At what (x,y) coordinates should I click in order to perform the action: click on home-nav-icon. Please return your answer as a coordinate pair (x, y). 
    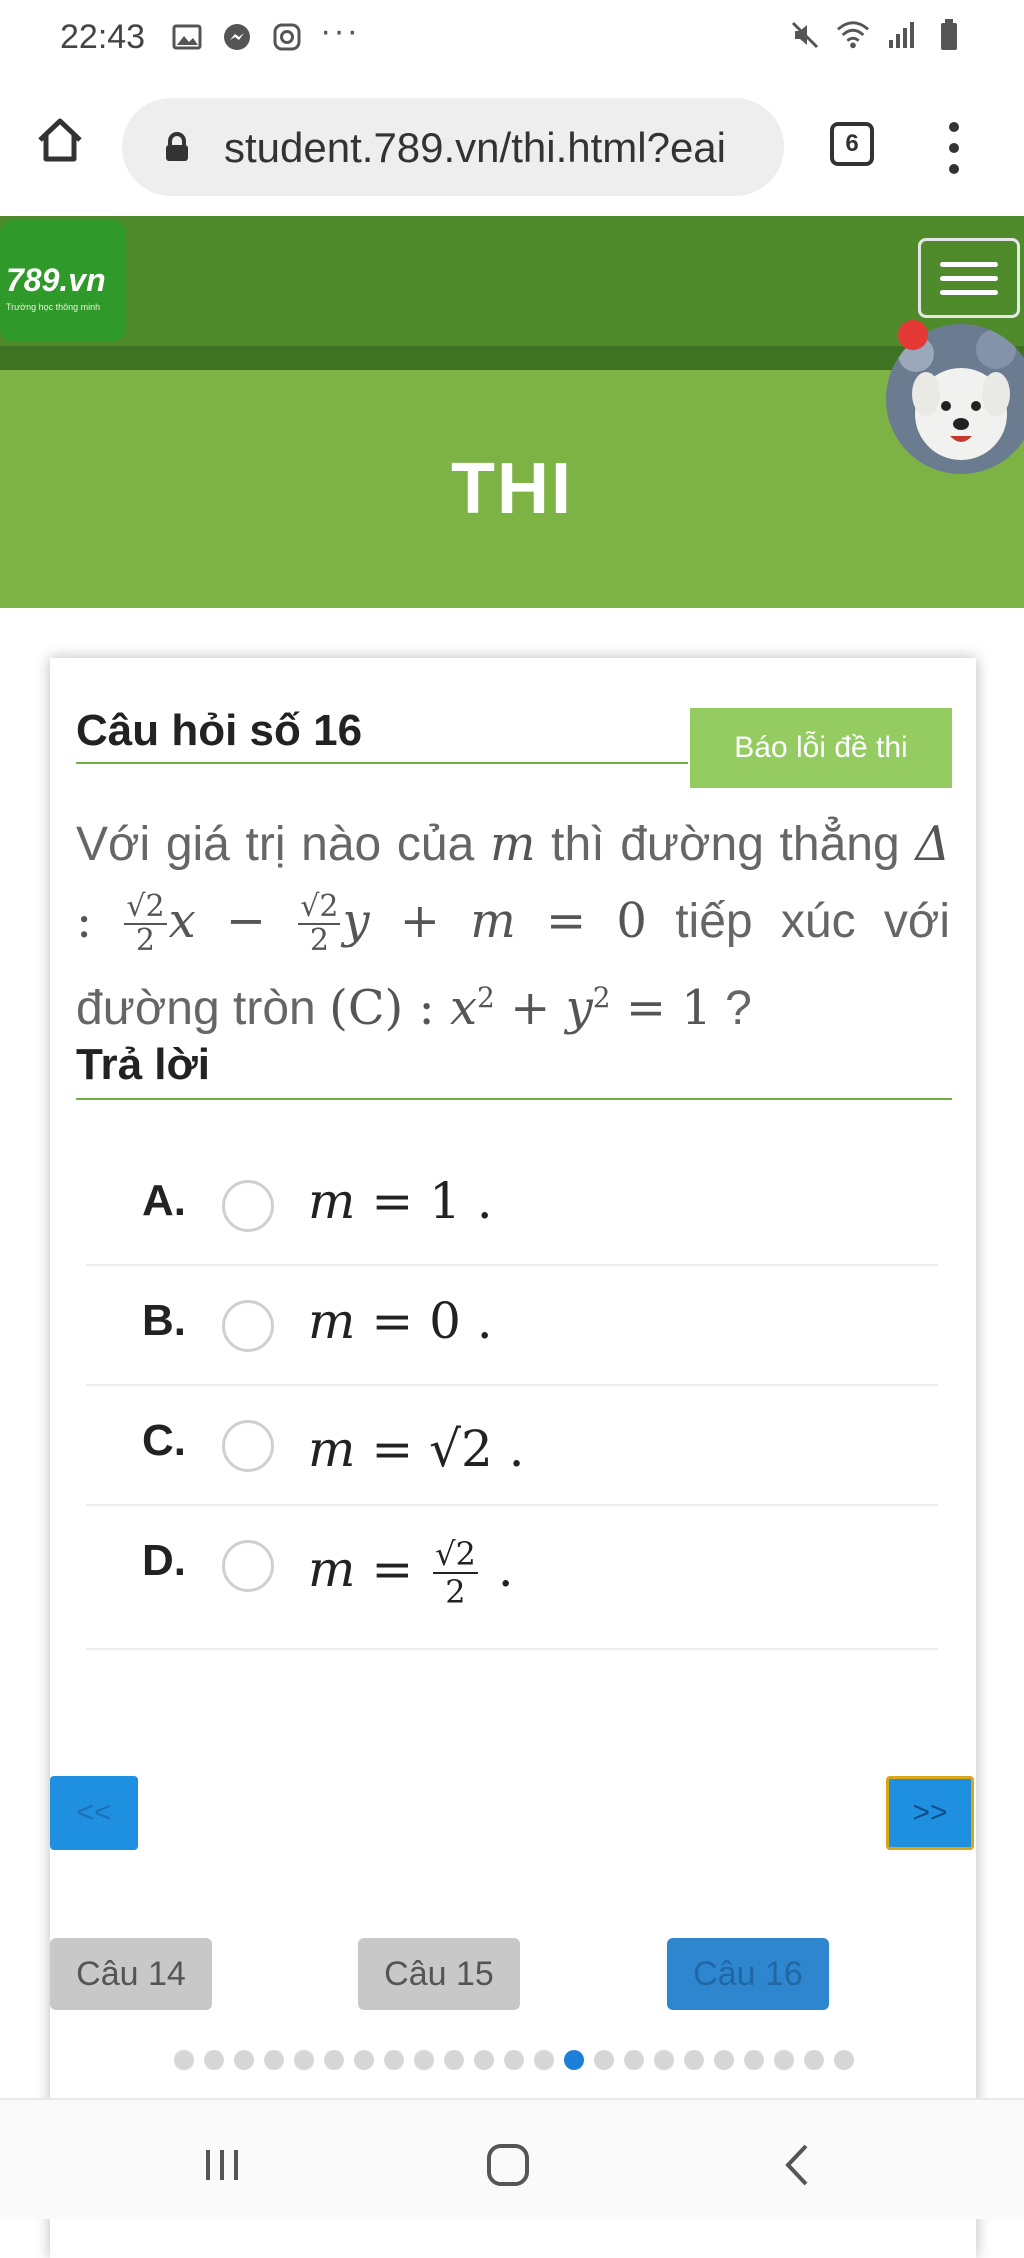
    Looking at the image, I should click on (508, 2165).